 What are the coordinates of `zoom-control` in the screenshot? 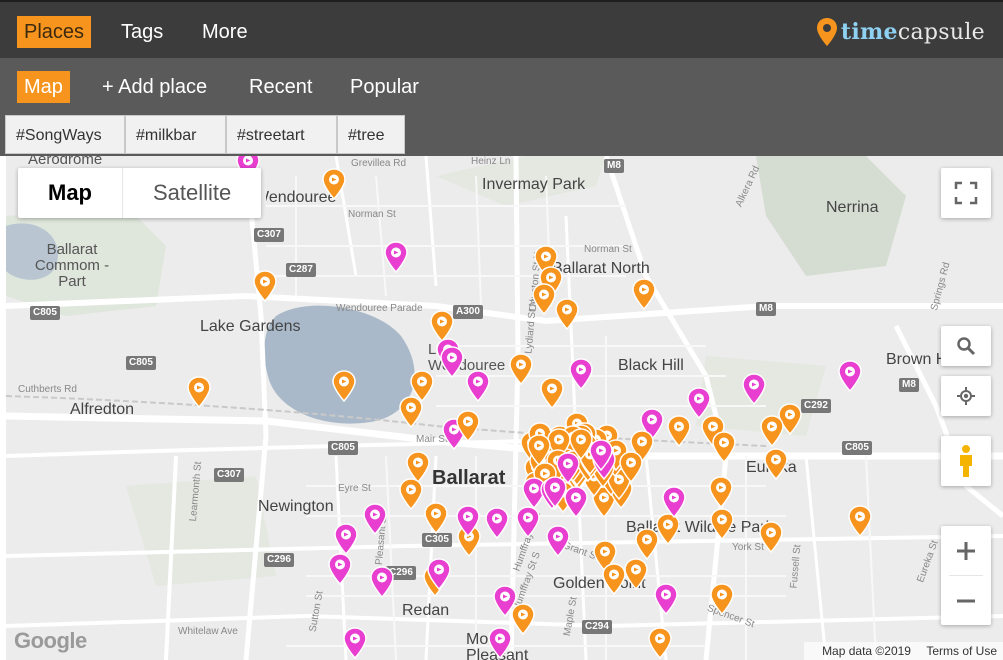 It's located at (966, 575).